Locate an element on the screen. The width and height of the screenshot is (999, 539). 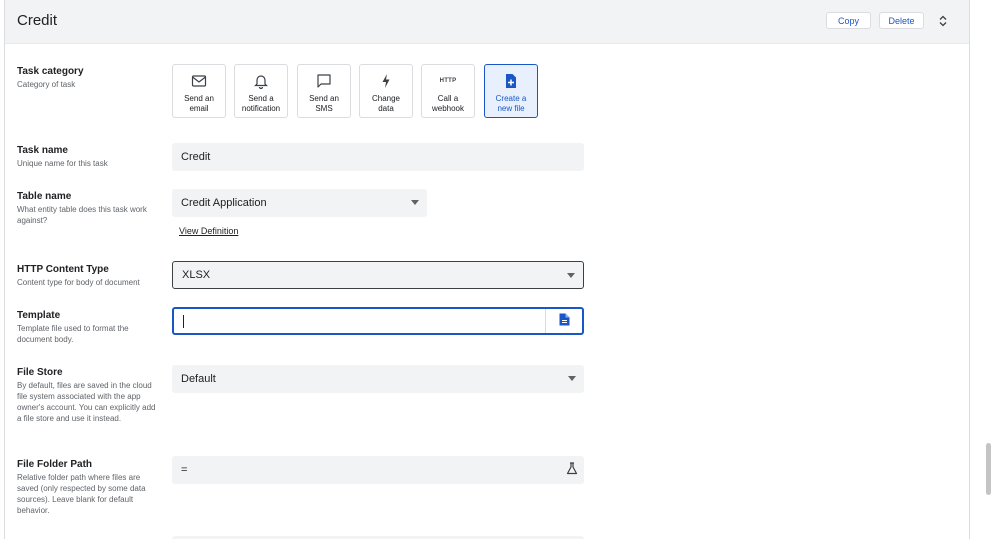
task-name-input: Credit is located at coordinates (378, 157).